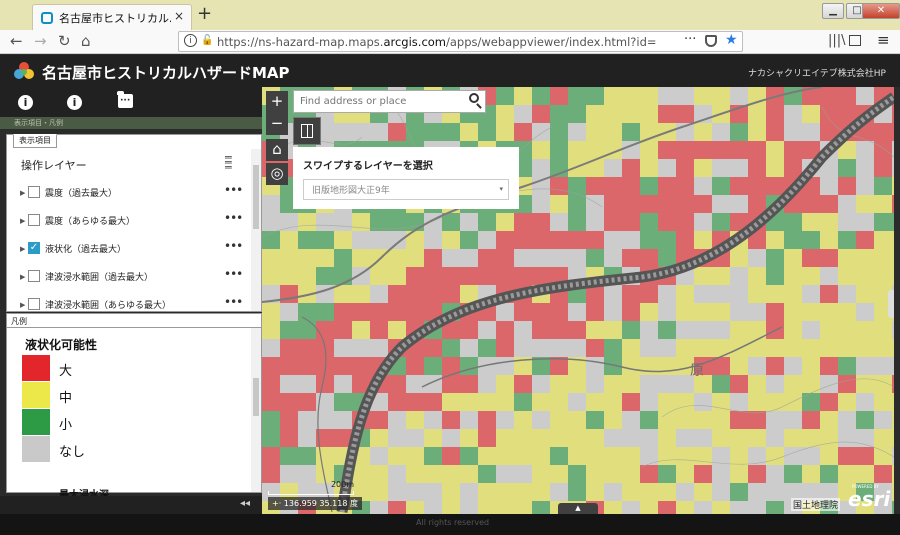 The width and height of the screenshot is (900, 535). I want to click on tab-close-icon: ×, so click(179, 16).